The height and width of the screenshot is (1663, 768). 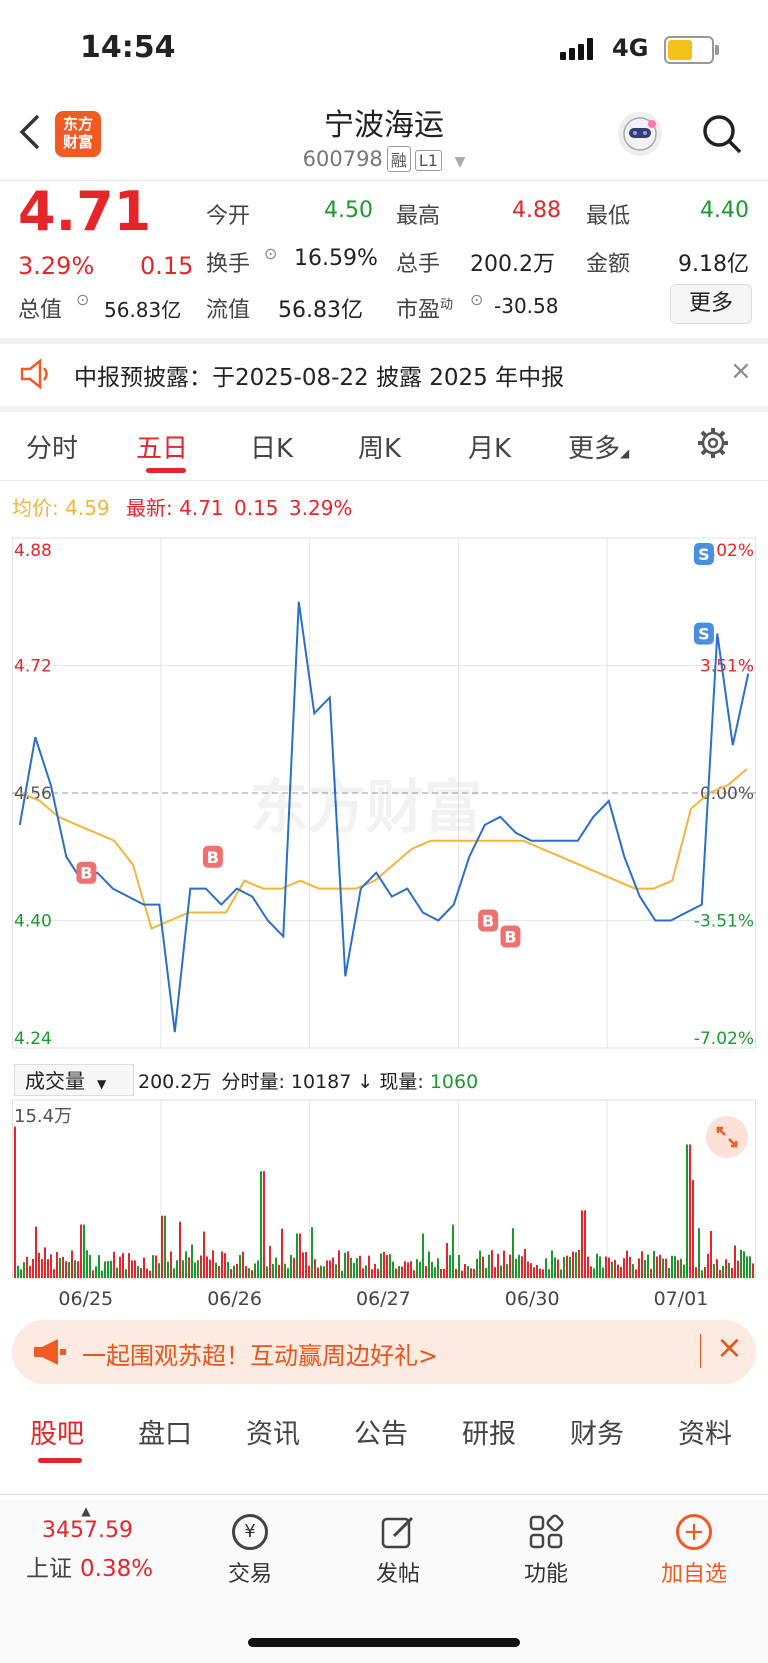 I want to click on search-icon, so click(x=722, y=136).